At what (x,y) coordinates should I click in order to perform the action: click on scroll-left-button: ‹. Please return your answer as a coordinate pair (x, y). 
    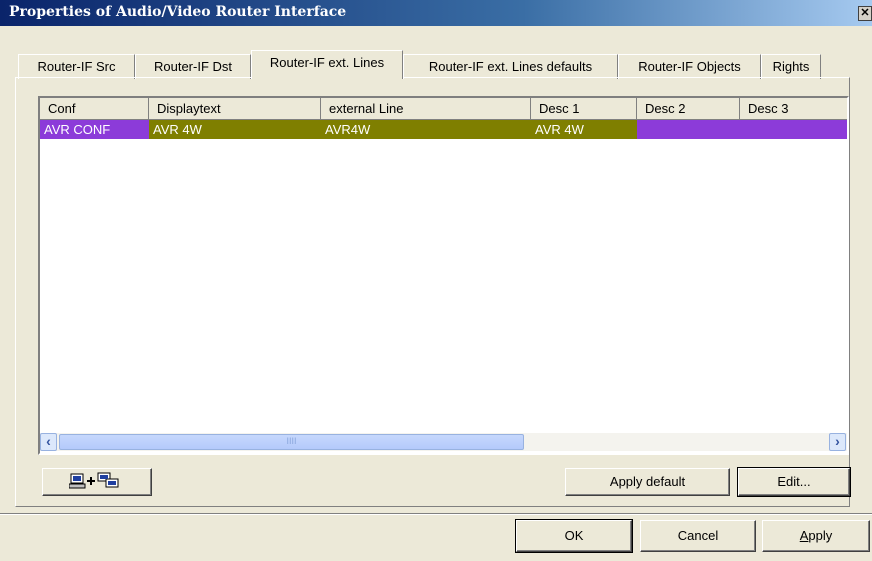
    Looking at the image, I should click on (48, 442).